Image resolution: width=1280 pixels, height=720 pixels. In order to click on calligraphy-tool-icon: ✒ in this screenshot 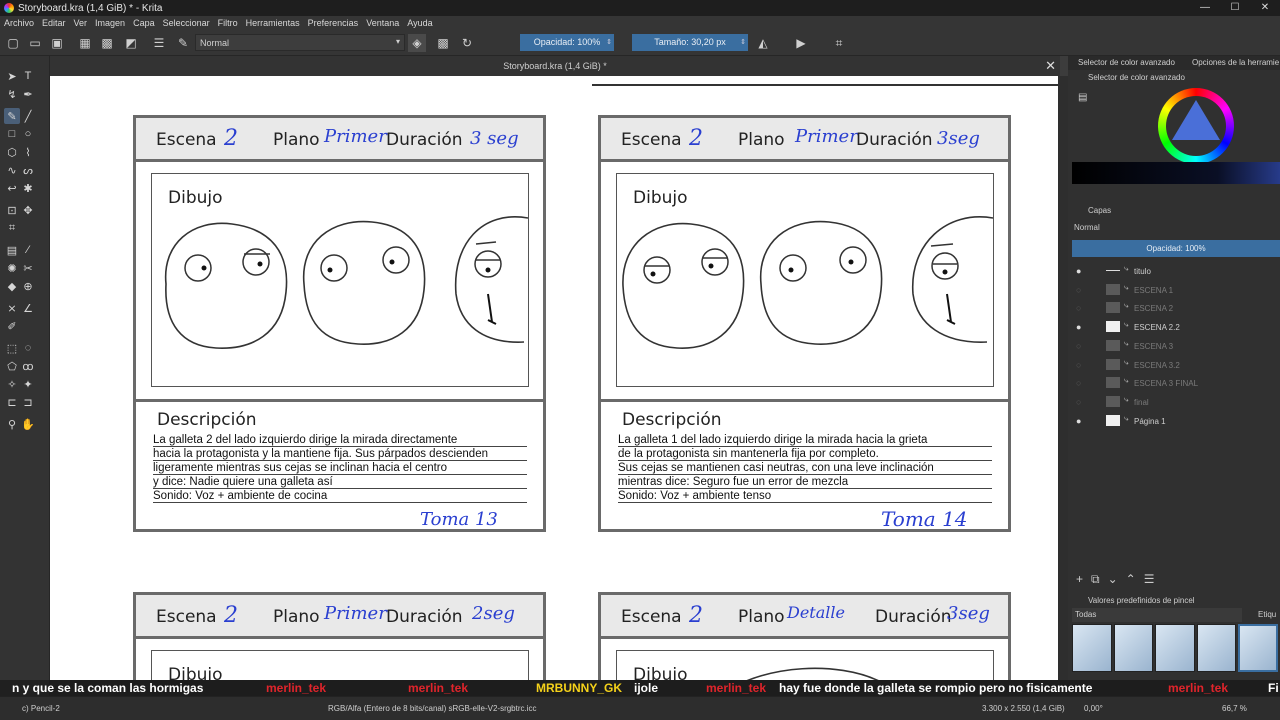, I will do `click(28, 94)`.